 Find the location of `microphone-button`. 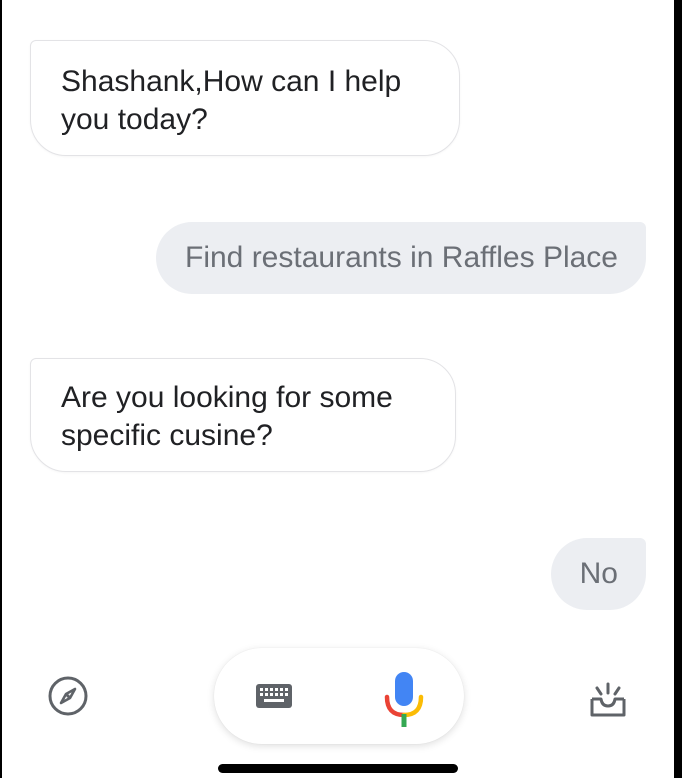

microphone-button is located at coordinates (404, 700).